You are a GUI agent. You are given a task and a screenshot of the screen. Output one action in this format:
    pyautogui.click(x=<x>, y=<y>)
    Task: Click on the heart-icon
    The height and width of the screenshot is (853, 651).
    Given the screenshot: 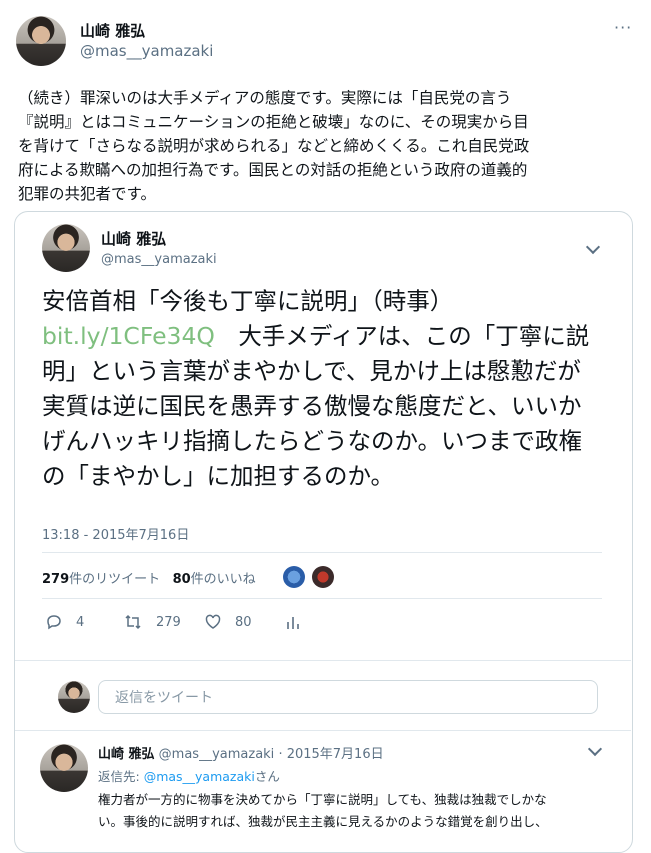 What is the action you would take?
    pyautogui.click(x=213, y=622)
    